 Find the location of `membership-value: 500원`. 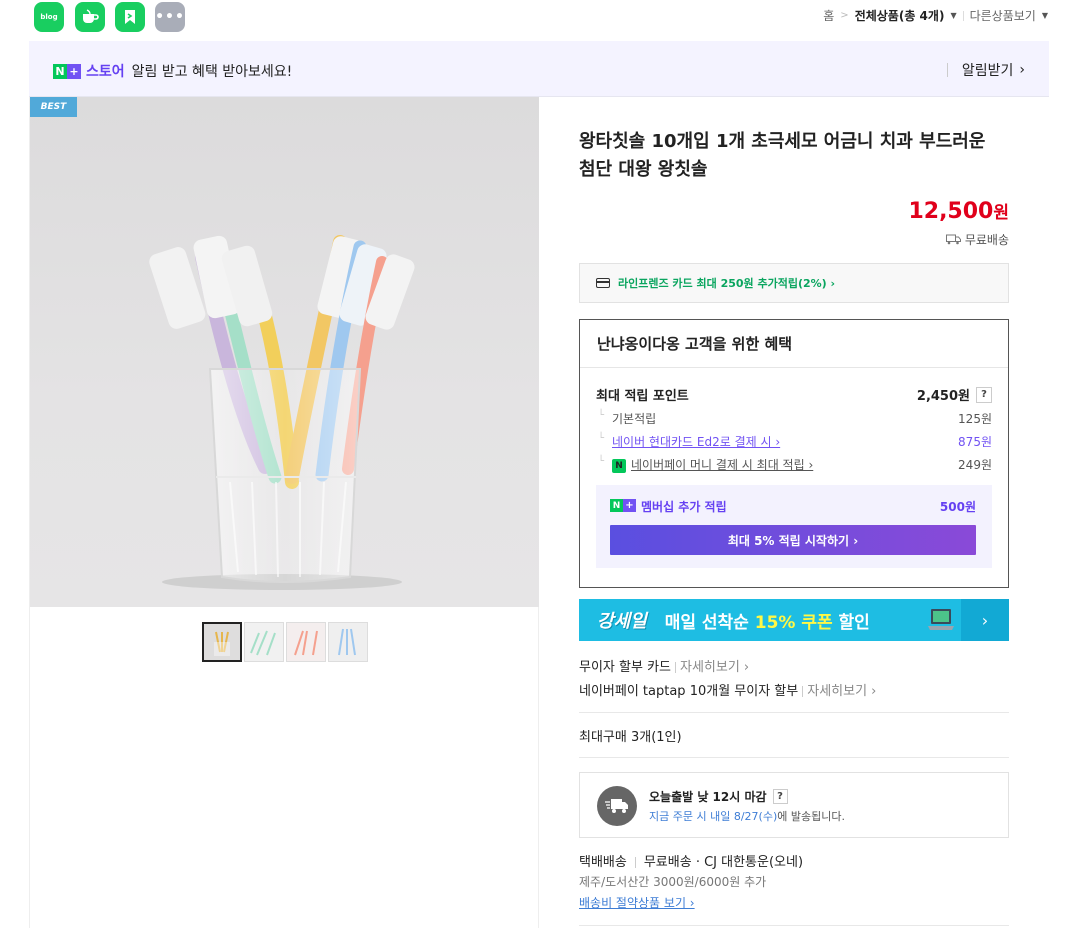

membership-value: 500원 is located at coordinates (957, 507).